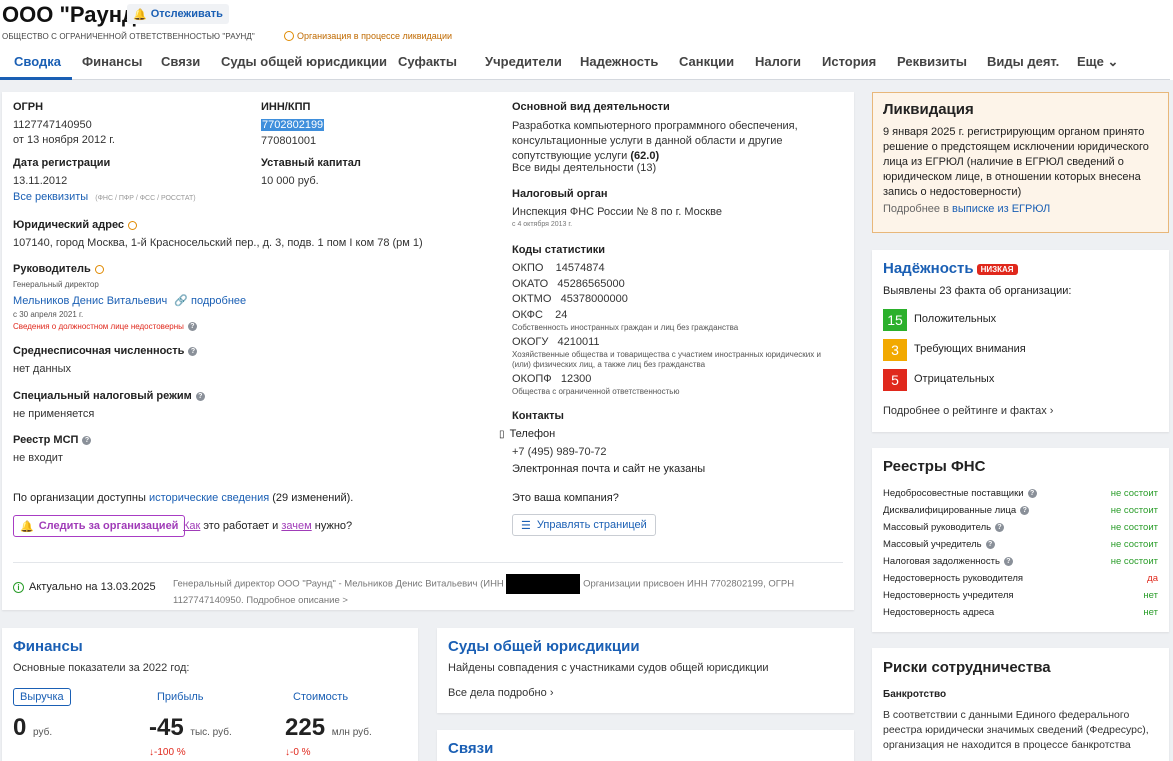  What do you see at coordinates (56, 284) in the screenshot?
I see `head-role: Генеральный директор` at bounding box center [56, 284].